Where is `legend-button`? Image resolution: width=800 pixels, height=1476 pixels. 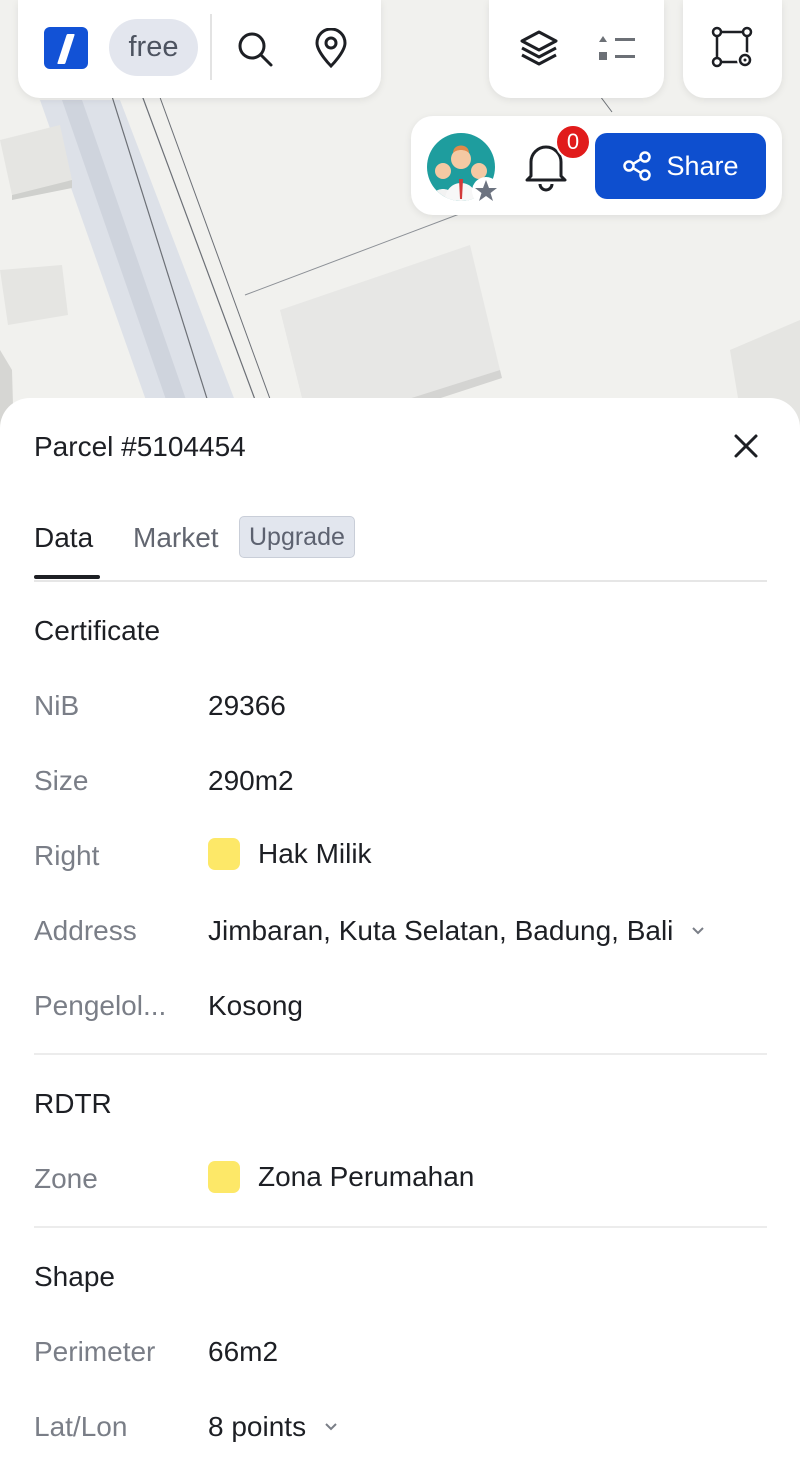 legend-button is located at coordinates (616, 48).